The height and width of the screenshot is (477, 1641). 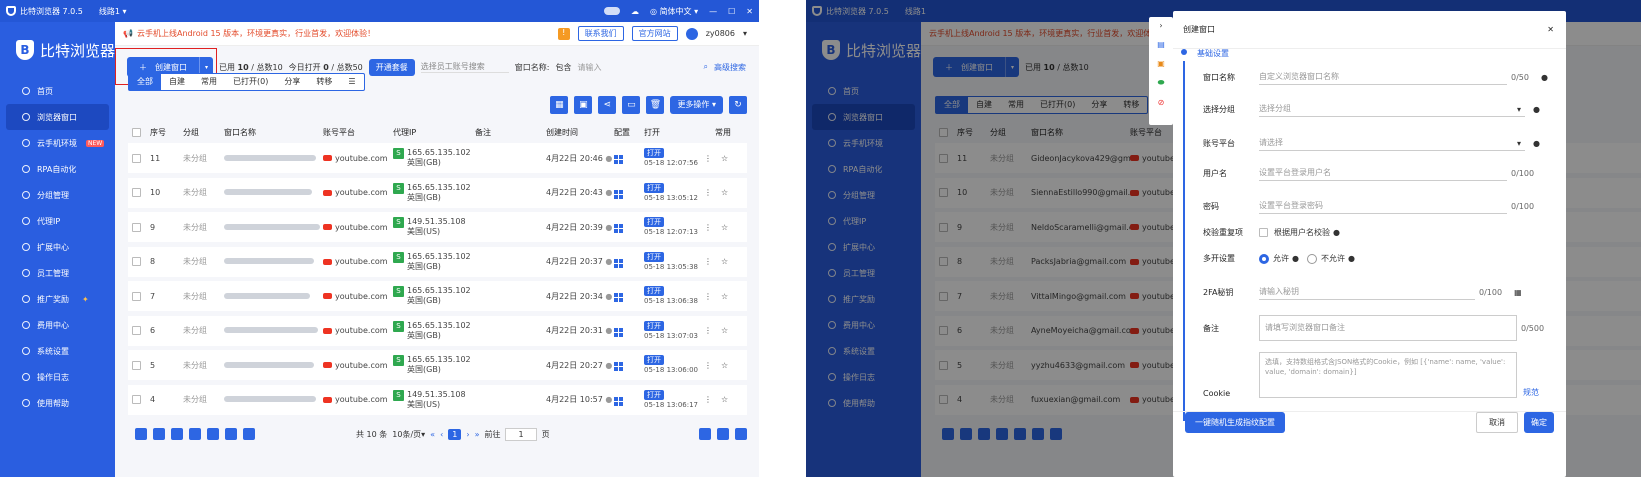 I want to click on delete-icon, so click(x=231, y=434).